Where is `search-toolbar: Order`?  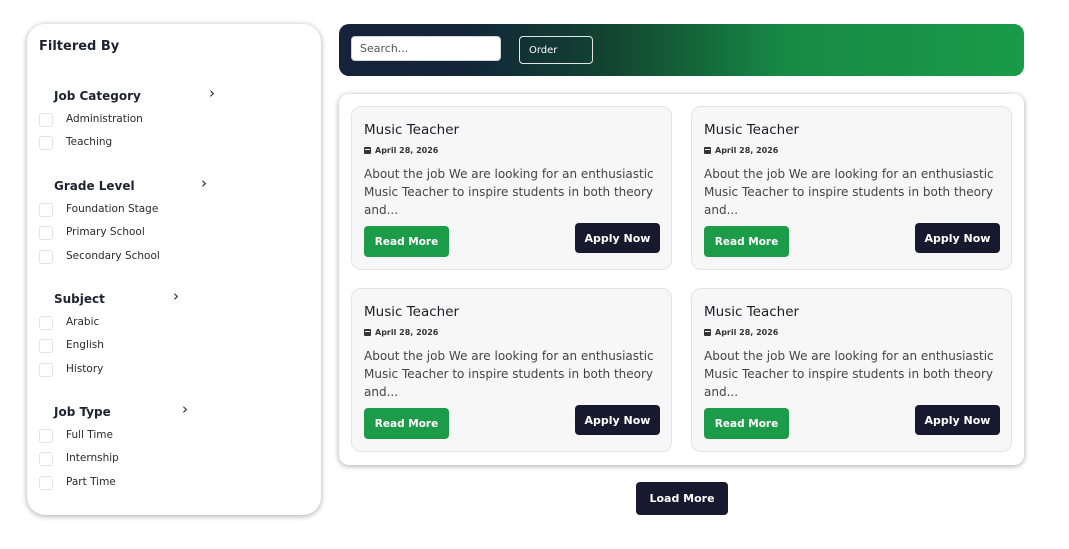 search-toolbar: Order is located at coordinates (681, 50).